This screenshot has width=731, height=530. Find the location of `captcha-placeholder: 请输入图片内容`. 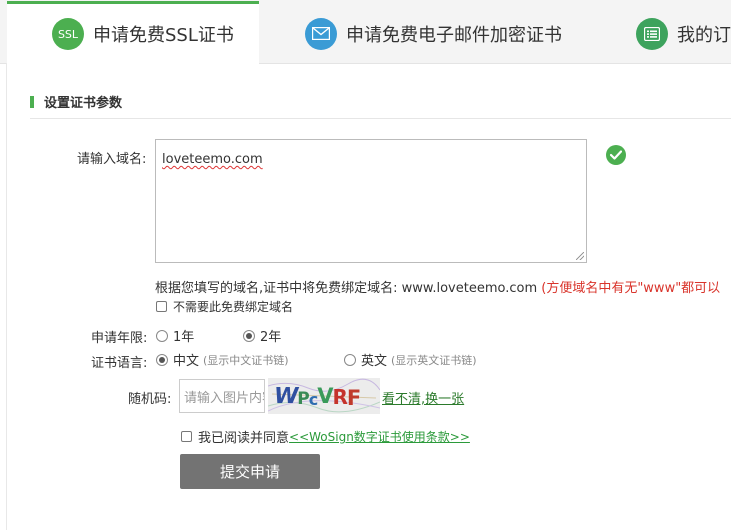

captcha-placeholder: 请输入图片内容 is located at coordinates (224, 398).